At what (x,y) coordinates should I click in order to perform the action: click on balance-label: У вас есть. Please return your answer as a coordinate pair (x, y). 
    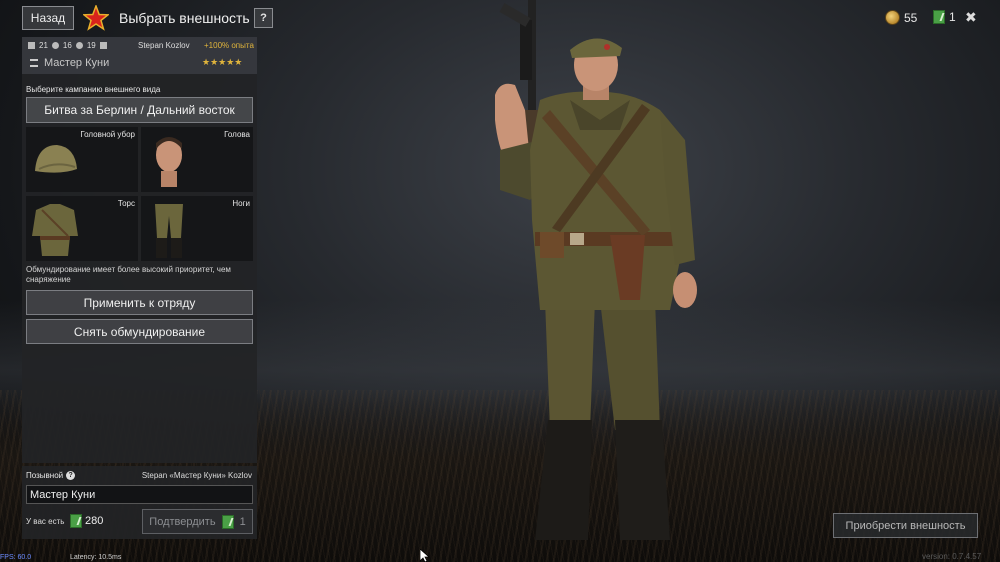
    Looking at the image, I should click on (45, 521).